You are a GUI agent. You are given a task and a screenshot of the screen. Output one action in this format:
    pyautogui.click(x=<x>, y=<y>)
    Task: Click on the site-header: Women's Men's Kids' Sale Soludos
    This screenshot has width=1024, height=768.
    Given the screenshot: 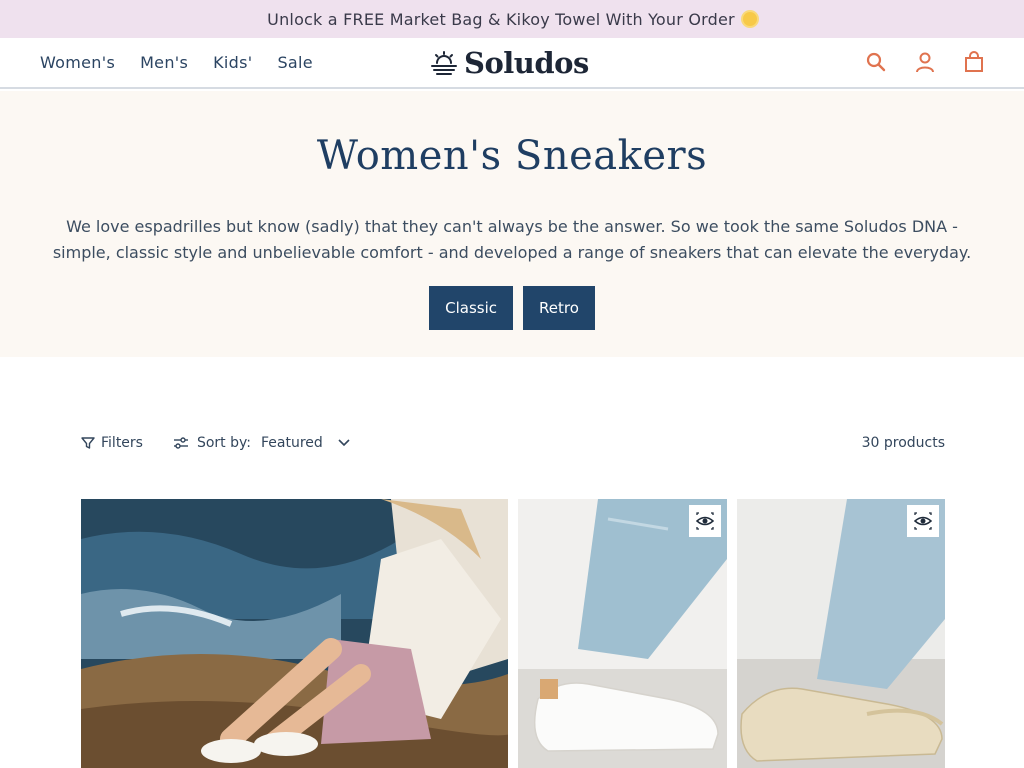 What is the action you would take?
    pyautogui.click(x=512, y=63)
    